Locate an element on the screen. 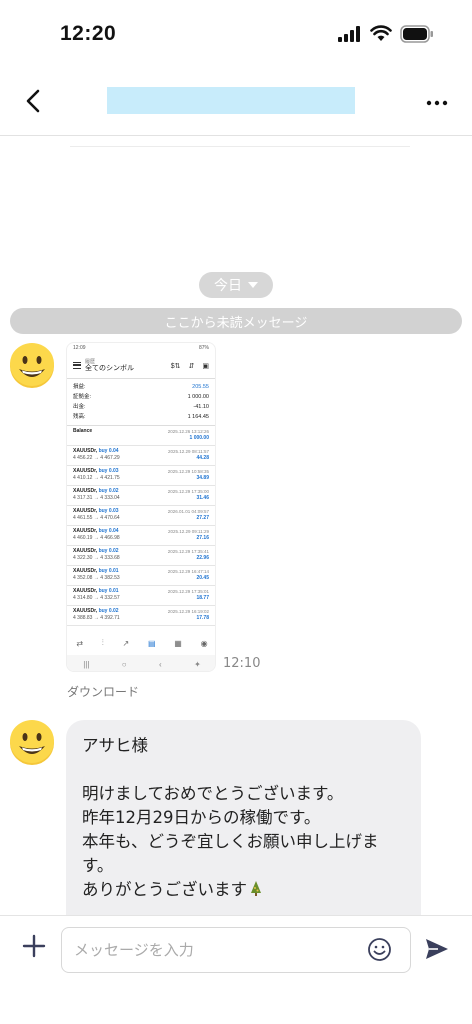  balance-date: 2025.12.26 13:12:26 is located at coordinates (188, 431).